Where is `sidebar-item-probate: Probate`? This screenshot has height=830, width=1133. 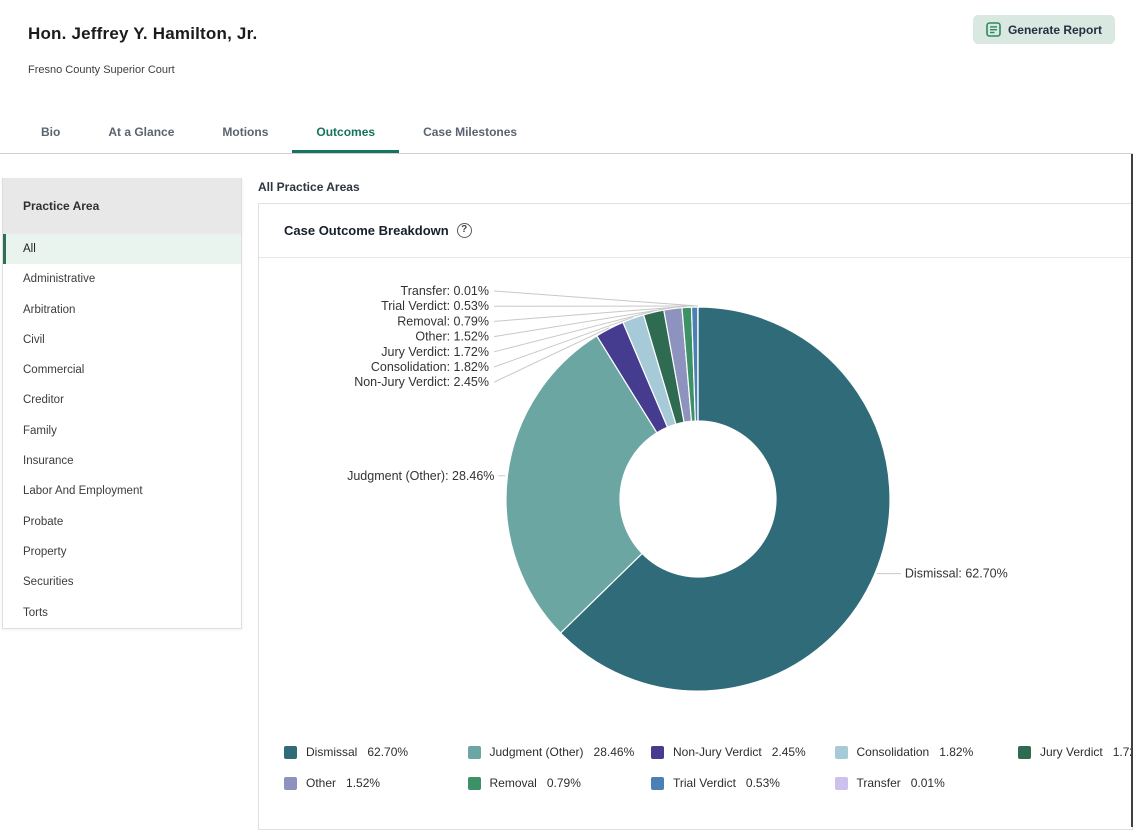 sidebar-item-probate: Probate is located at coordinates (122, 522).